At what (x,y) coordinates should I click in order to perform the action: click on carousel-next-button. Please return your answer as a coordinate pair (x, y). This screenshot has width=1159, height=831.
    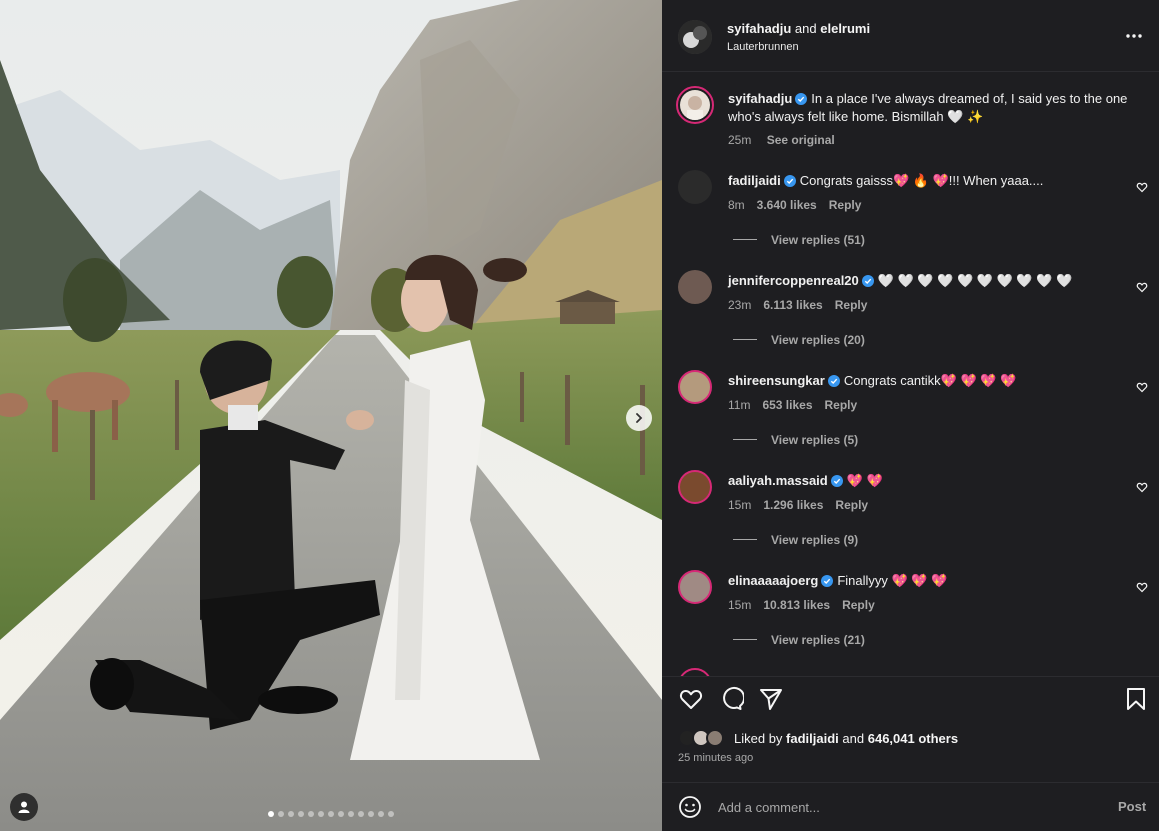
    Looking at the image, I should click on (639, 418).